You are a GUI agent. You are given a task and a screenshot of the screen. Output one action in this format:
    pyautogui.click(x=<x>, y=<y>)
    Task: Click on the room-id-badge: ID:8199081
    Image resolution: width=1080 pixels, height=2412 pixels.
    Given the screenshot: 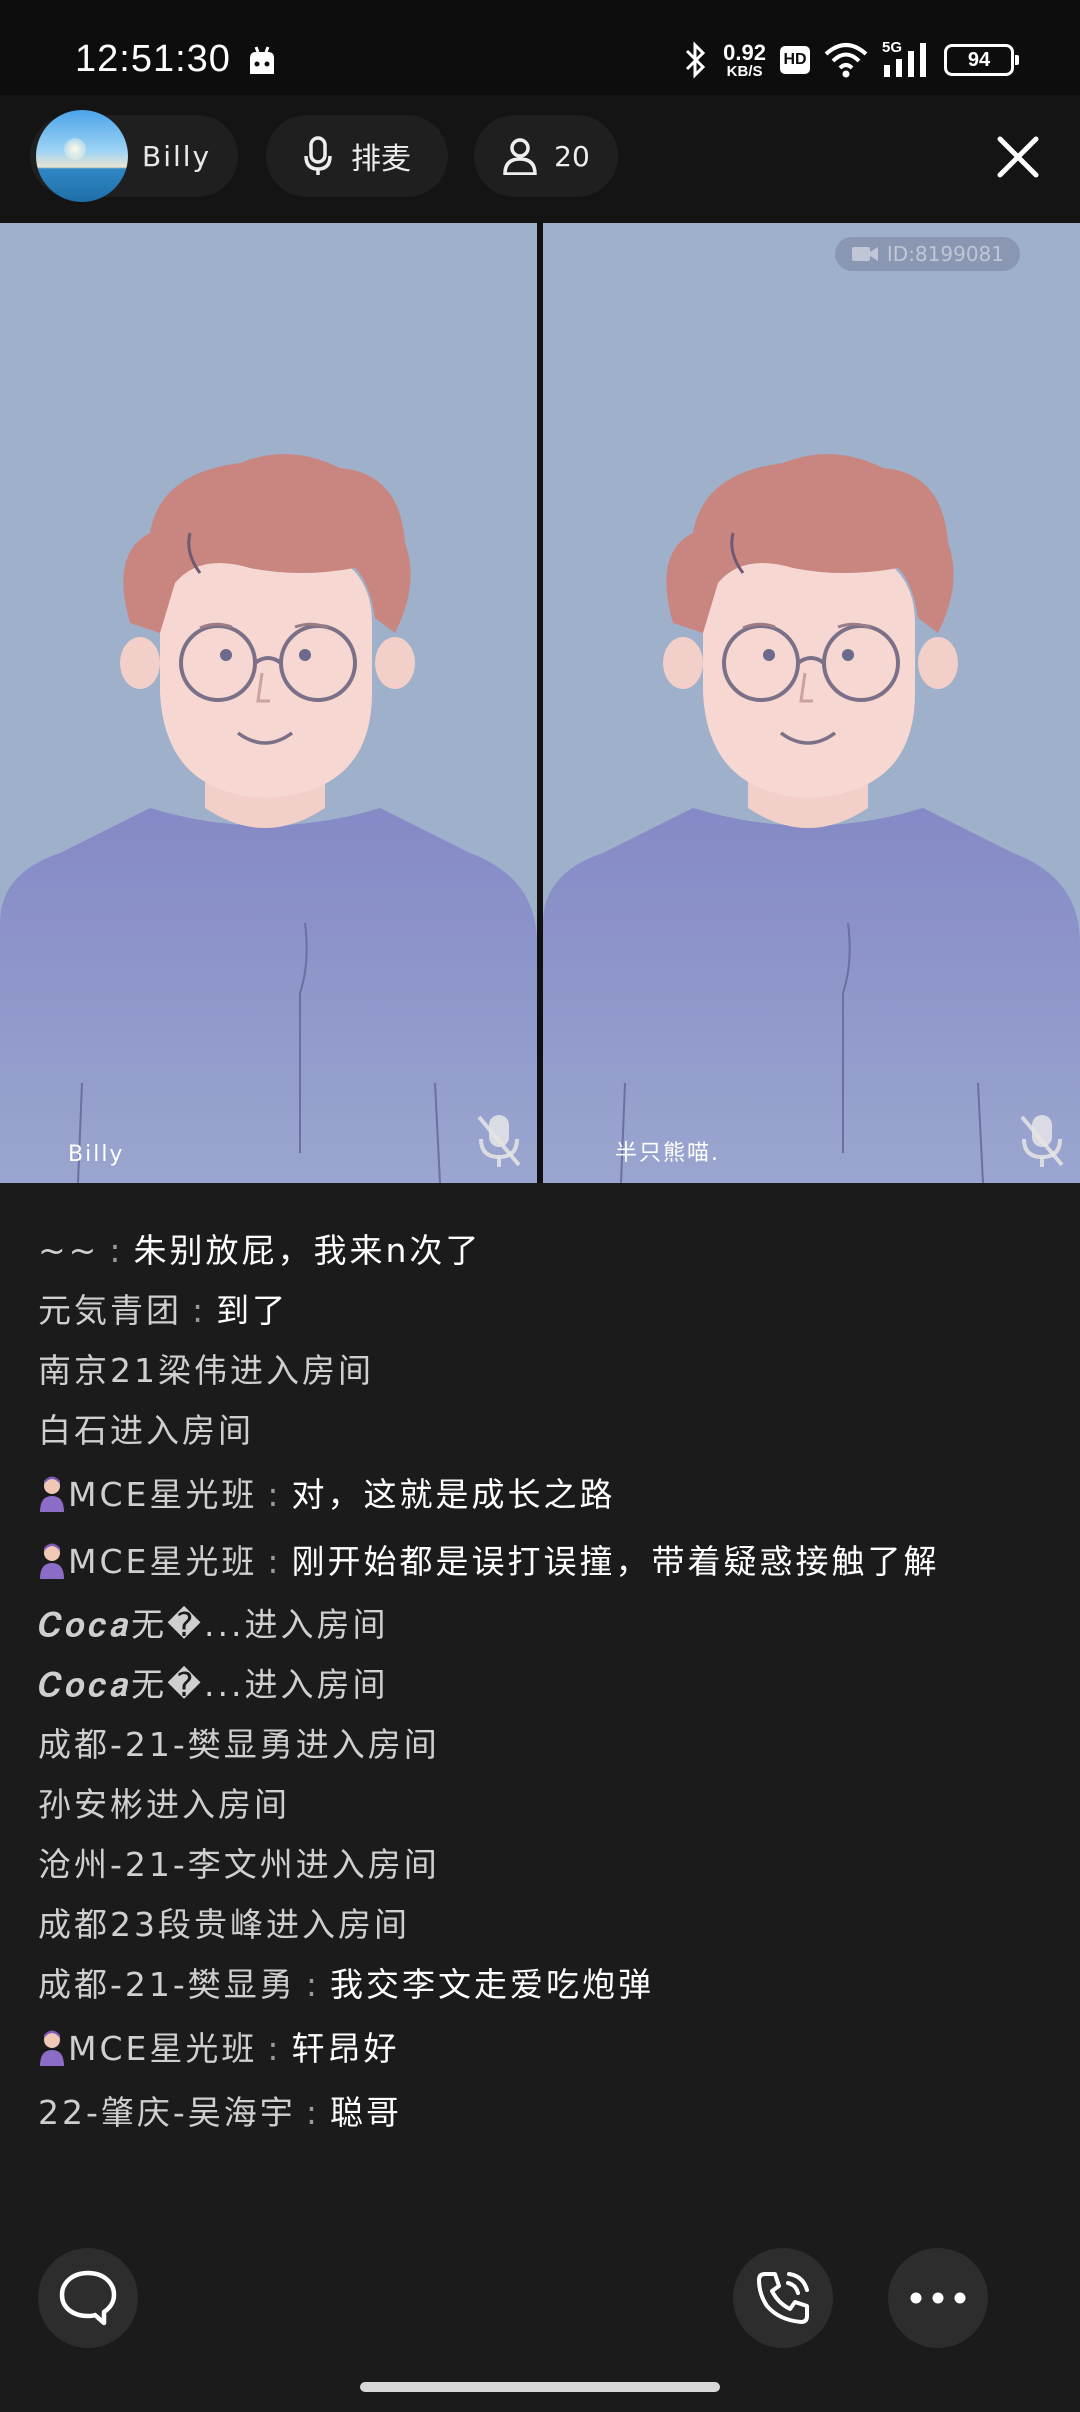 What is the action you would take?
    pyautogui.click(x=927, y=254)
    